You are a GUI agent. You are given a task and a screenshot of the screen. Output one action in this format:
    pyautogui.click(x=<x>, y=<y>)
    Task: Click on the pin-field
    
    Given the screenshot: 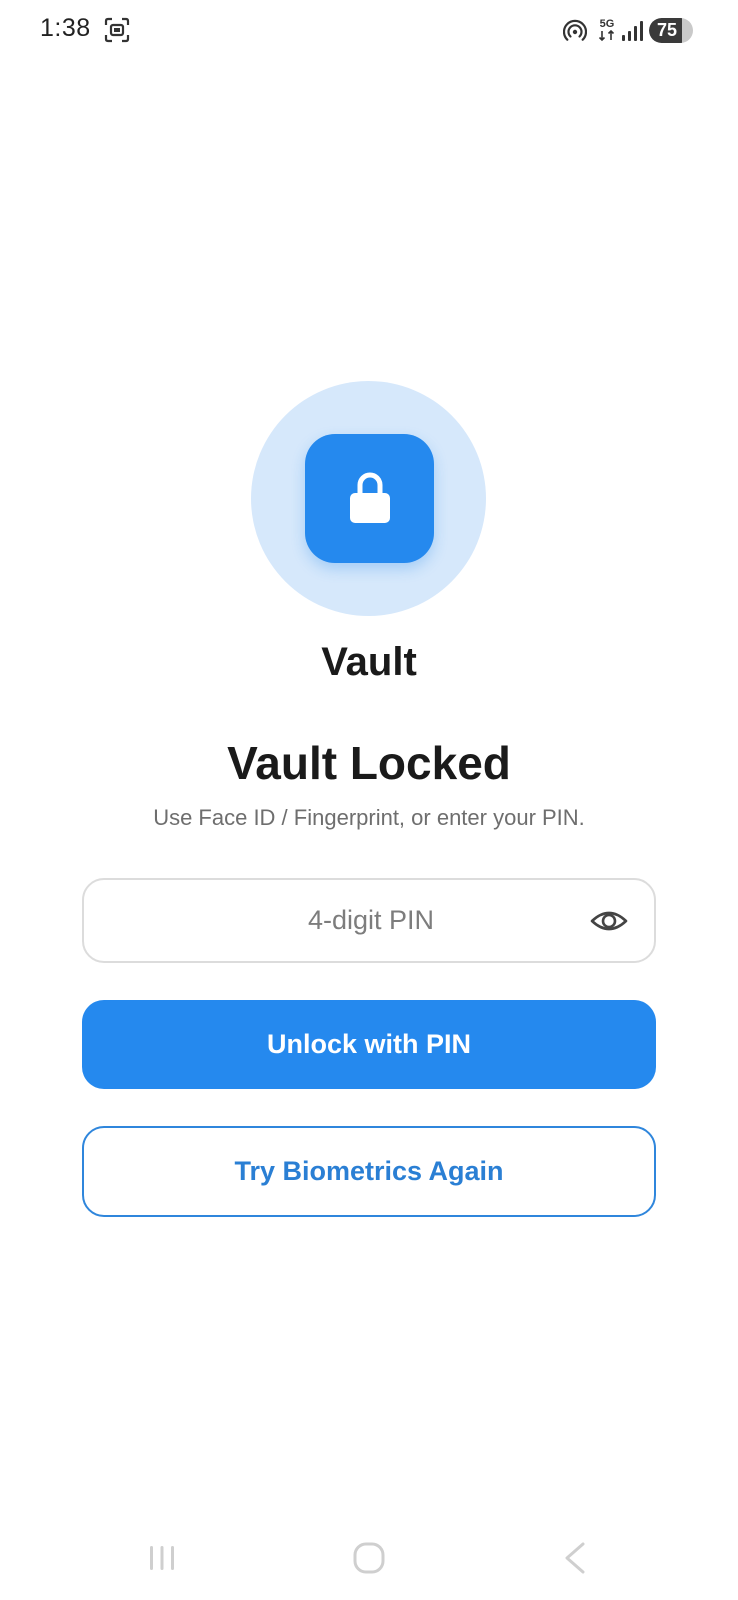 What is the action you would take?
    pyautogui.click(x=370, y=920)
    